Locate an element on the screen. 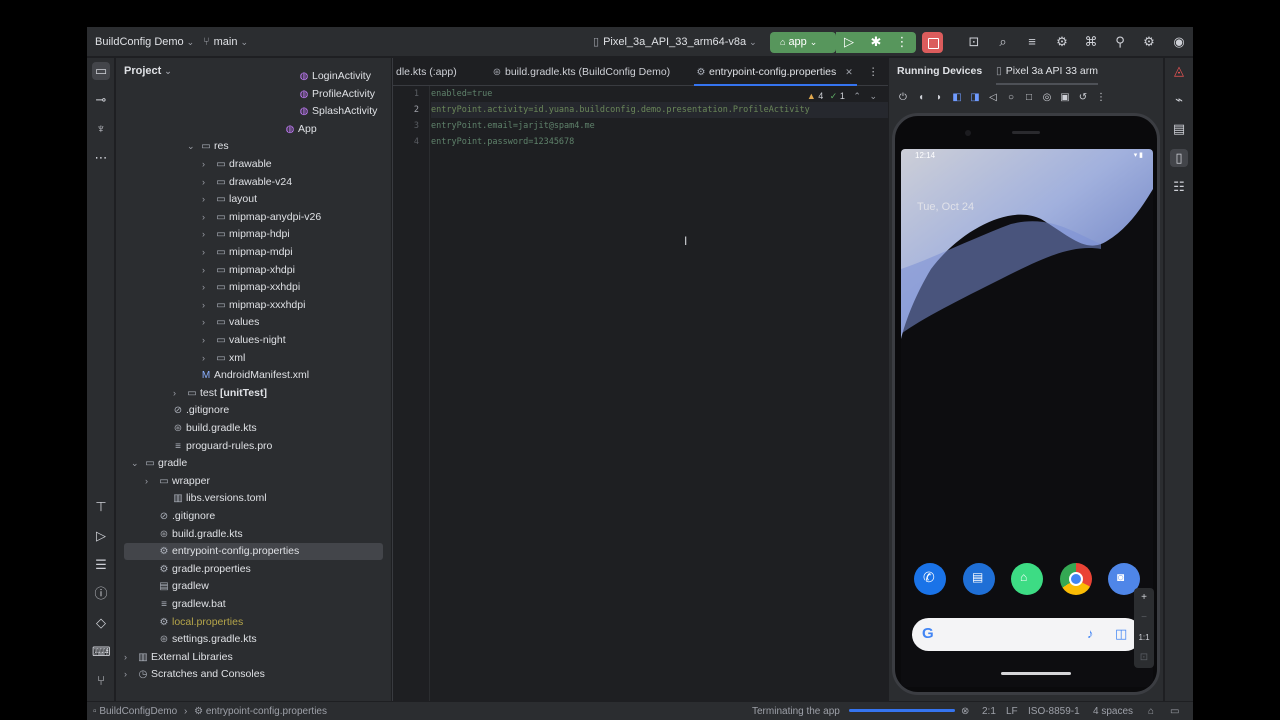 This screenshot has height=720, width=1280. build-icon: ⊤ is located at coordinates (101, 507).